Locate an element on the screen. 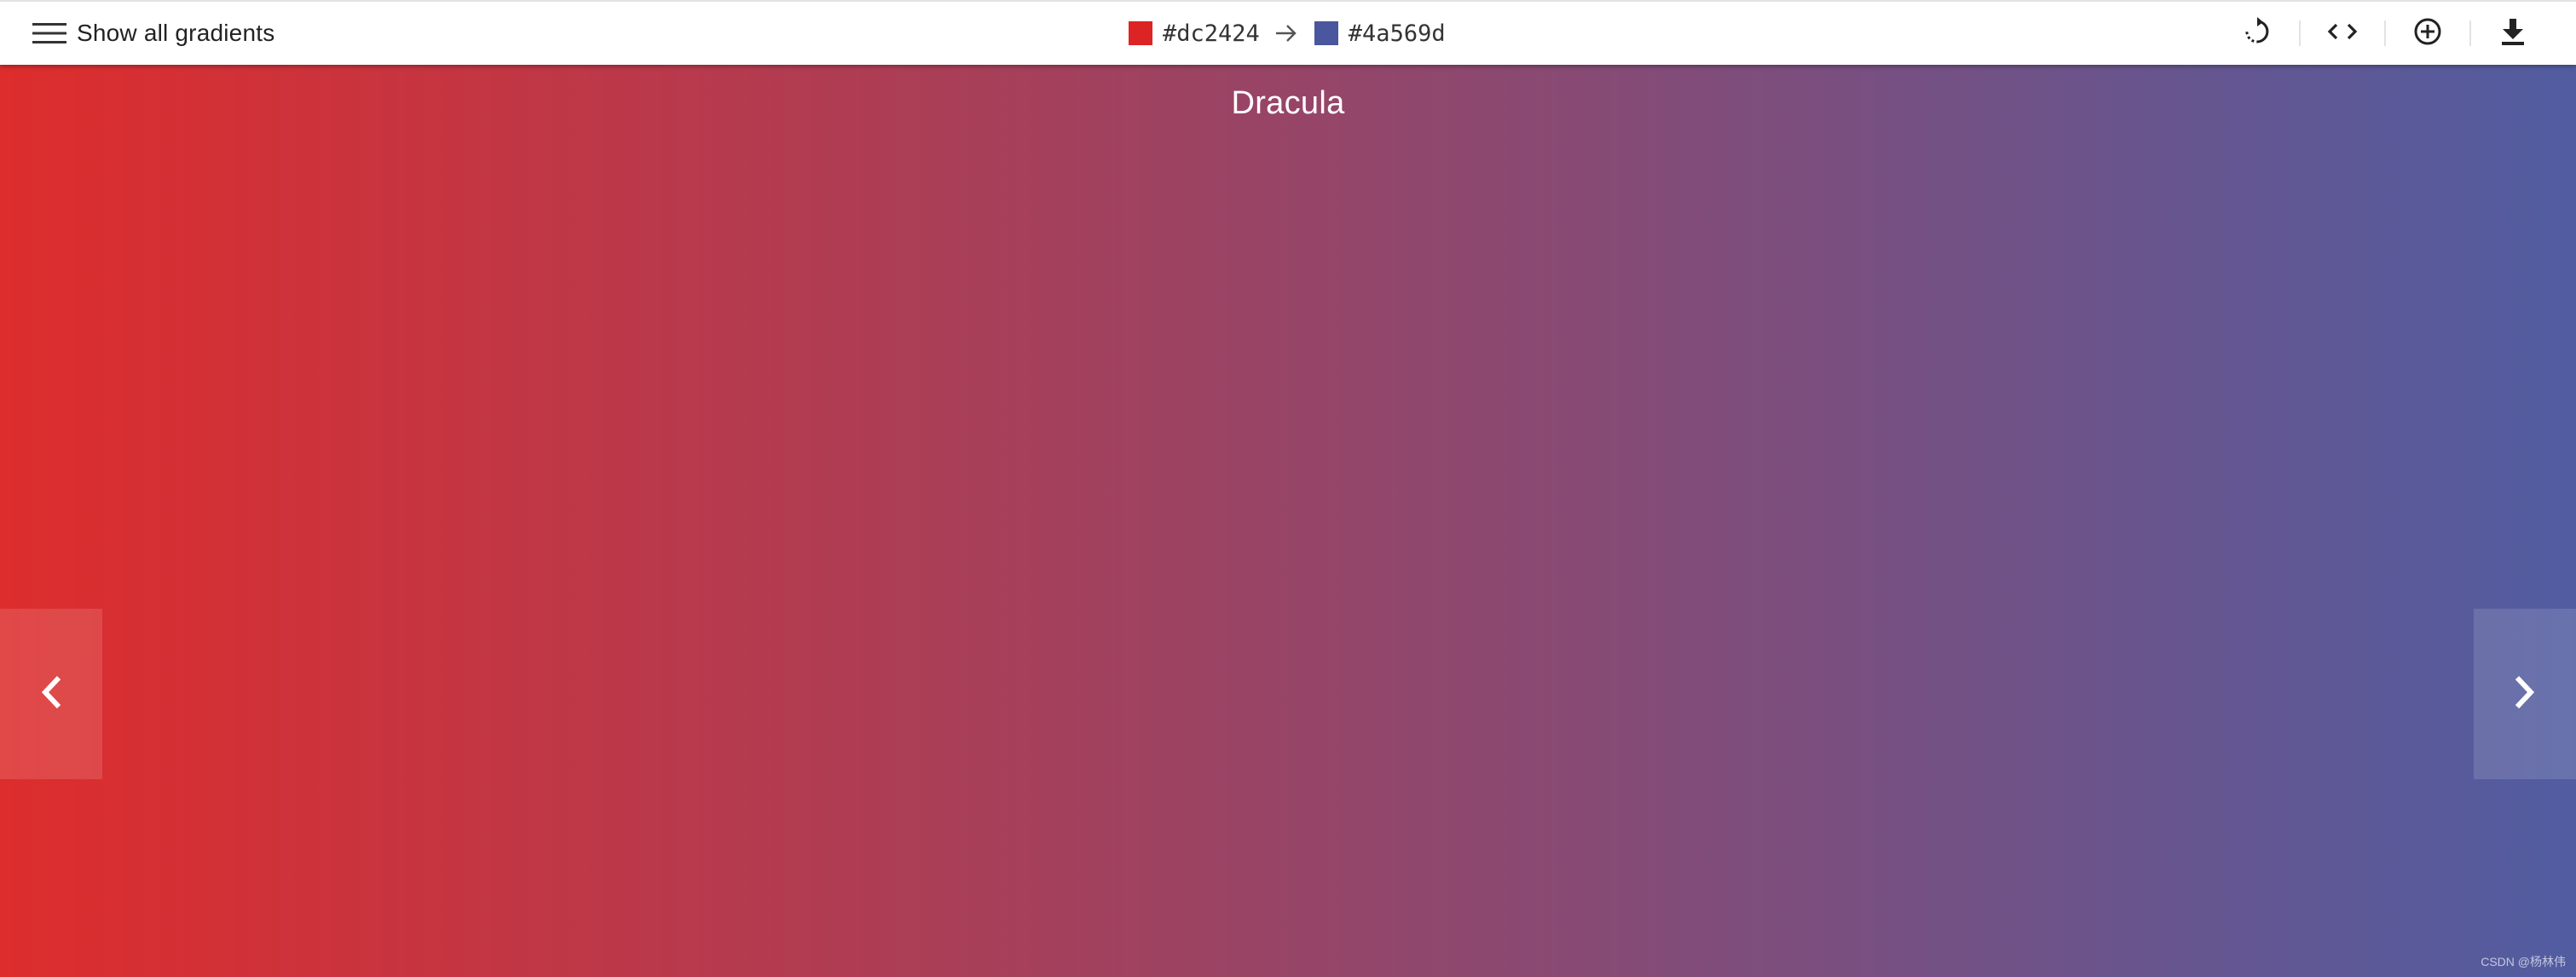 This screenshot has width=2576, height=977. color-swatch-end is located at coordinates (1326, 33).